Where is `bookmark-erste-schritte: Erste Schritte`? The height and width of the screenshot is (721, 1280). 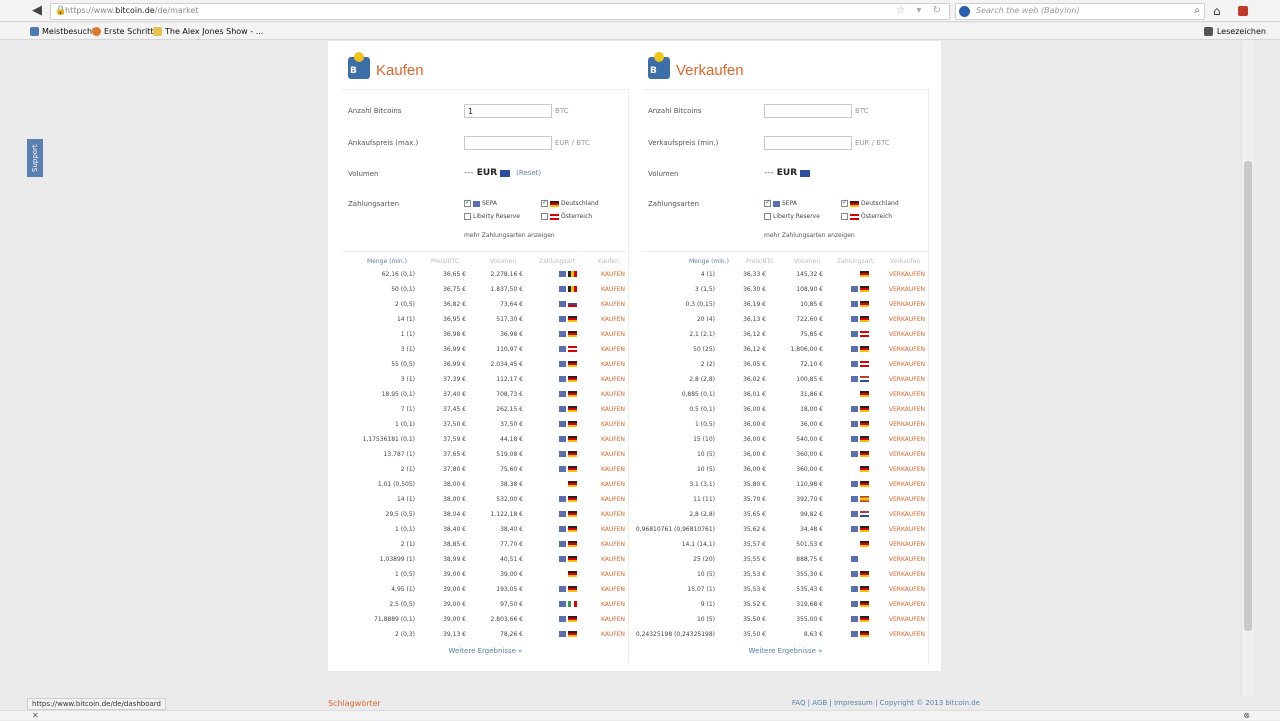 bookmark-erste-schritte: Erste Schritte is located at coordinates (125, 31).